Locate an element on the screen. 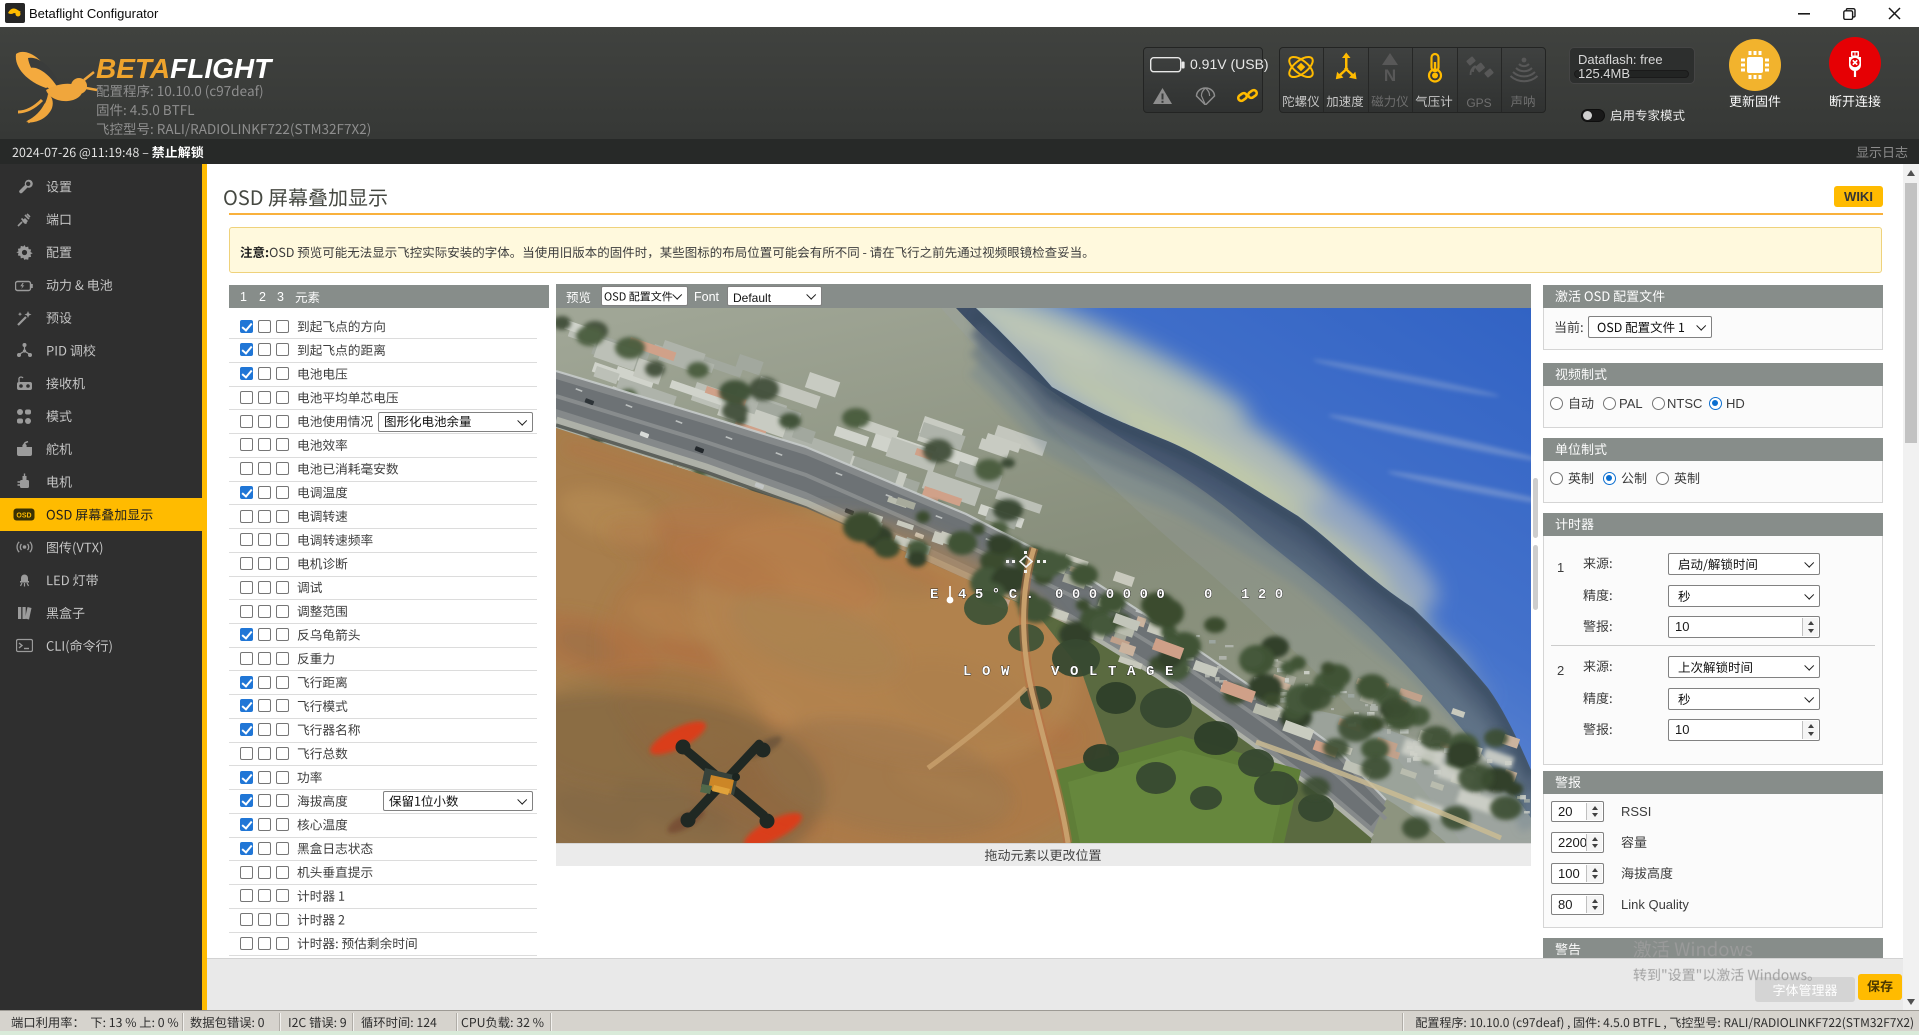 Image resolution: width=1919 pixels, height=1035 pixels. svg-text: N is located at coordinates (1390, 75).